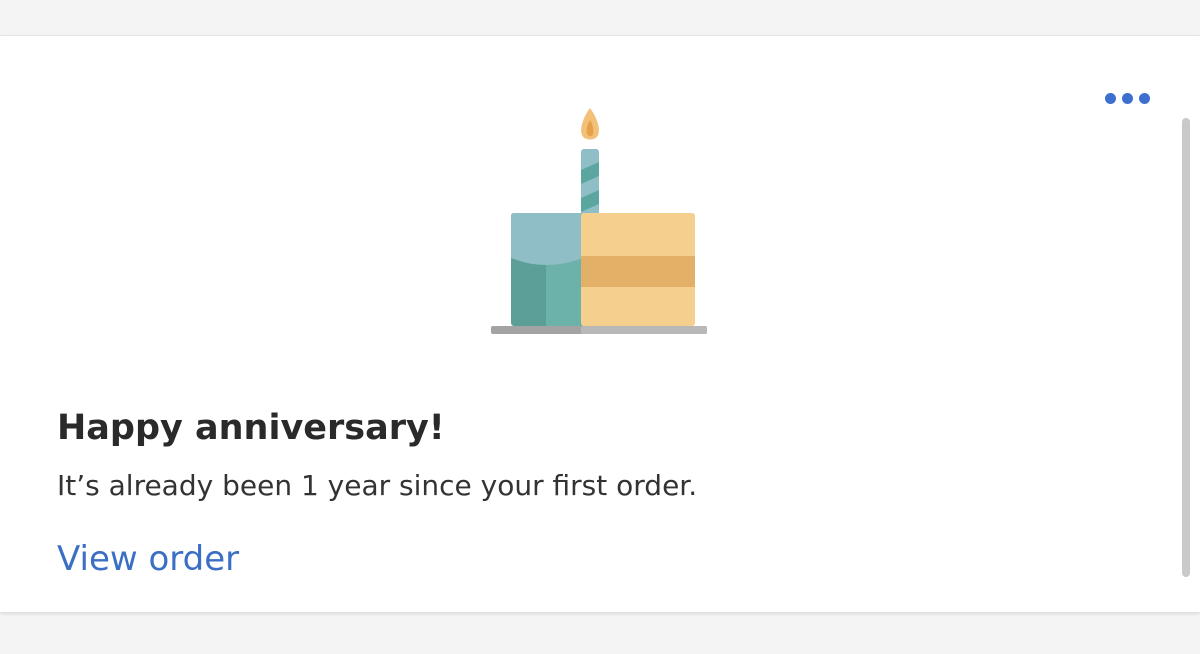 This screenshot has height=654, width=1200. Describe the element at coordinates (1186, 347) in the screenshot. I see `scrollbar` at that location.